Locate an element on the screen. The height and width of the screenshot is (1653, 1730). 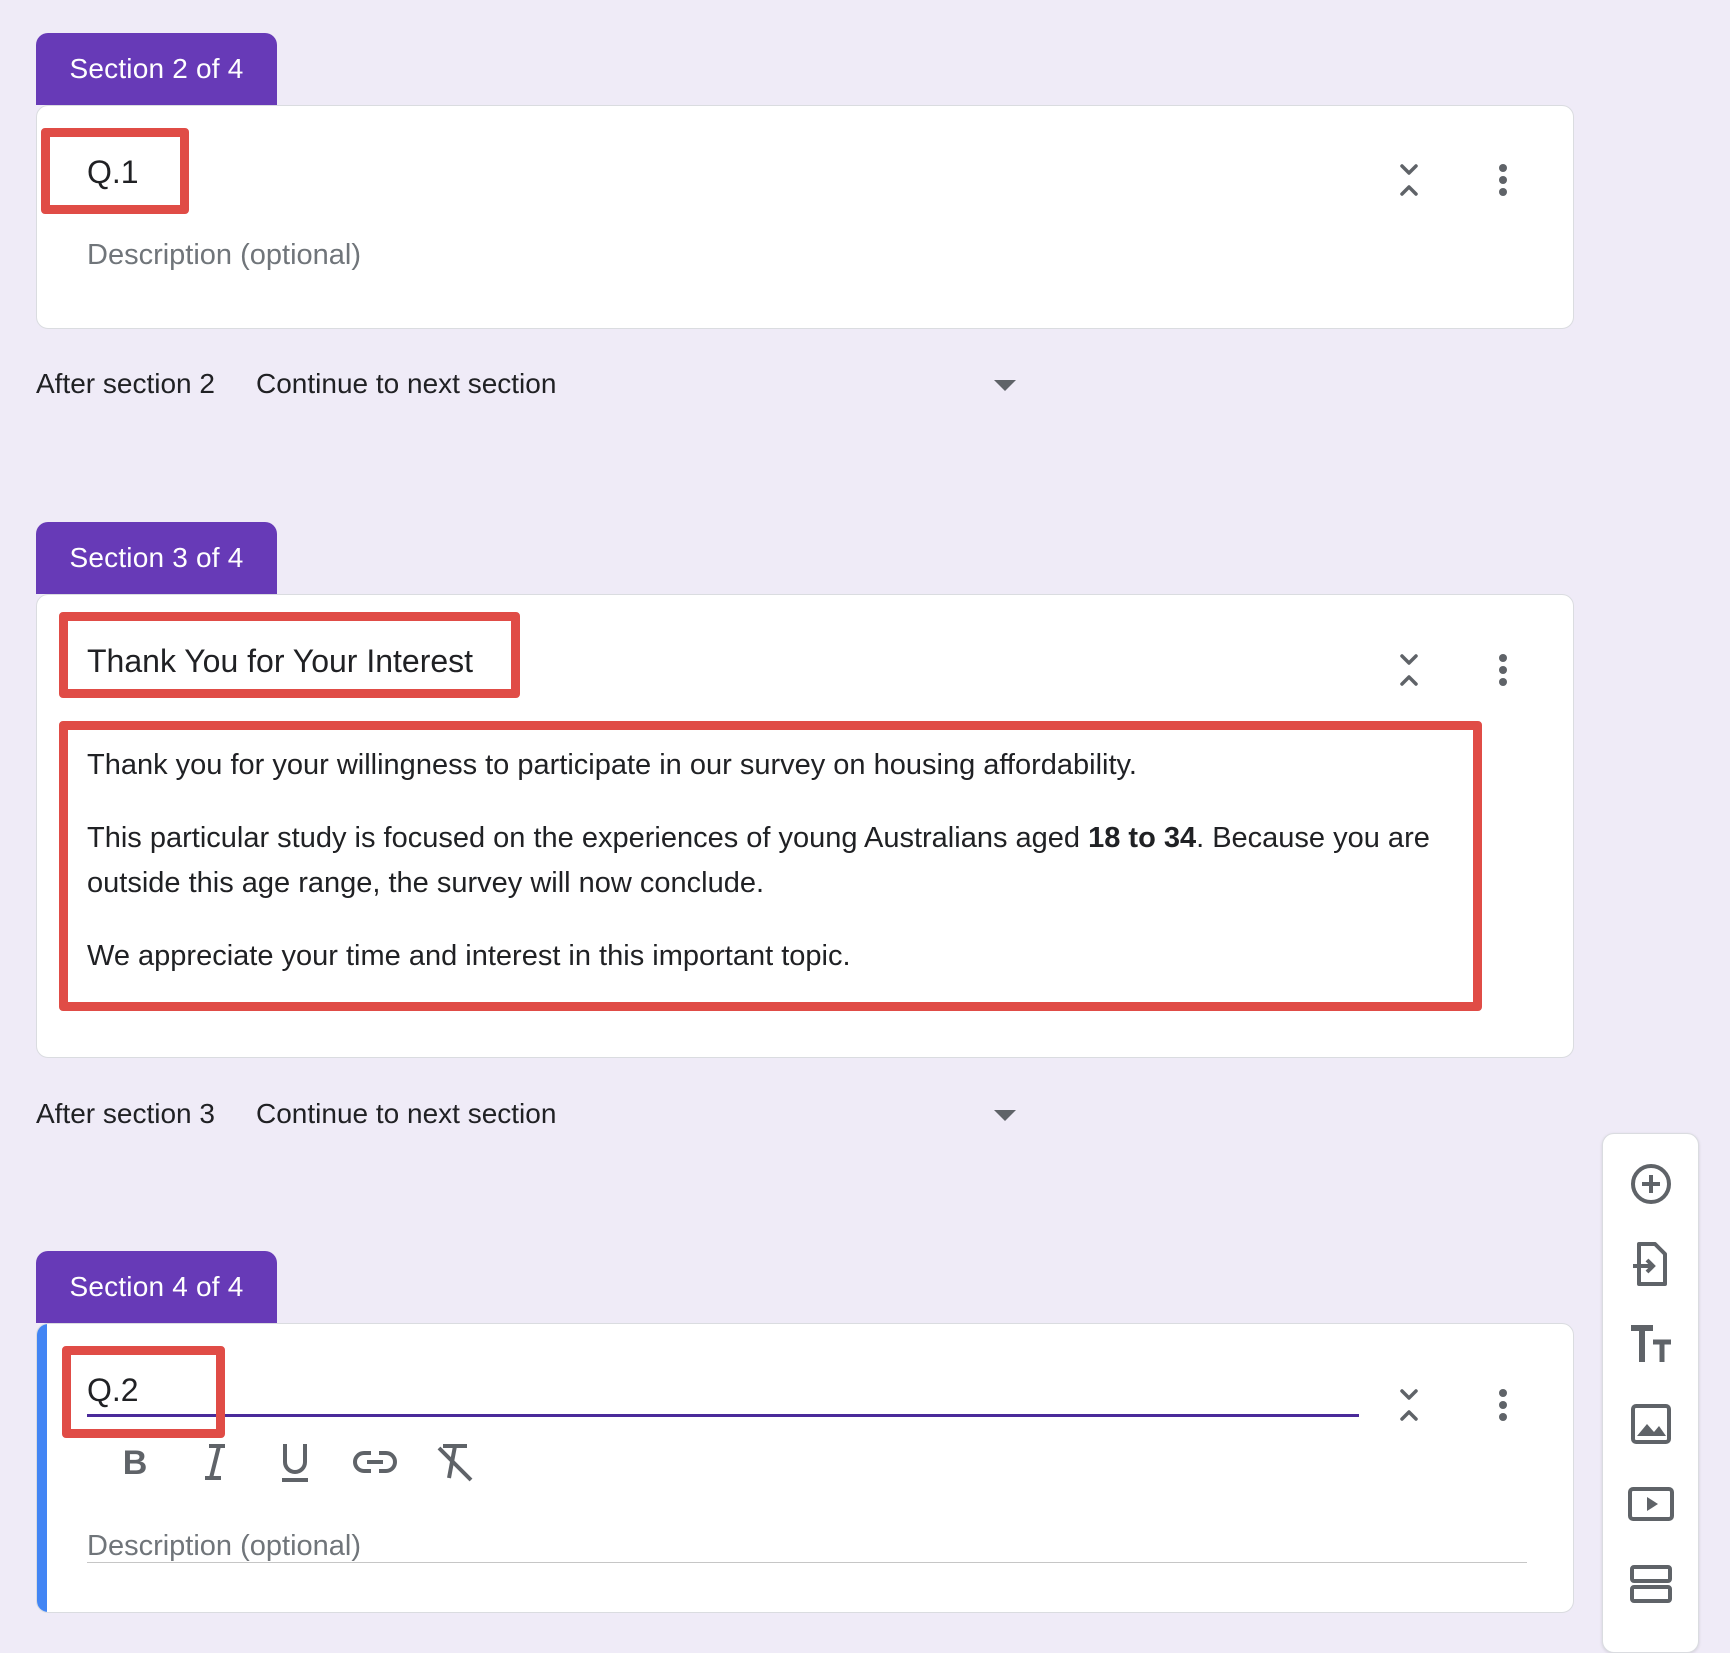
section-title: Q.1 is located at coordinates (113, 172).